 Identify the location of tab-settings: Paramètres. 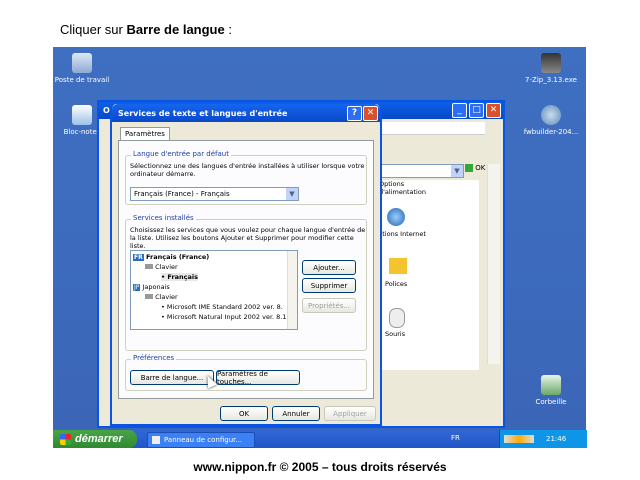
(145, 133).